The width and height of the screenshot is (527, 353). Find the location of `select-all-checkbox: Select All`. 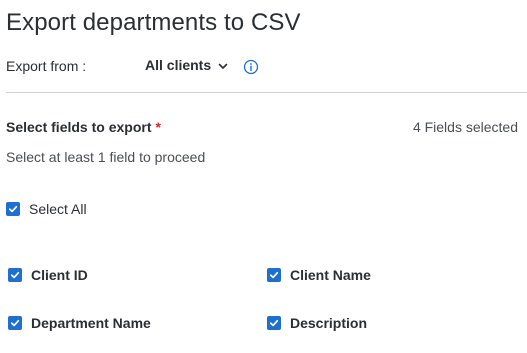

select-all-checkbox: Select All is located at coordinates (46, 209).